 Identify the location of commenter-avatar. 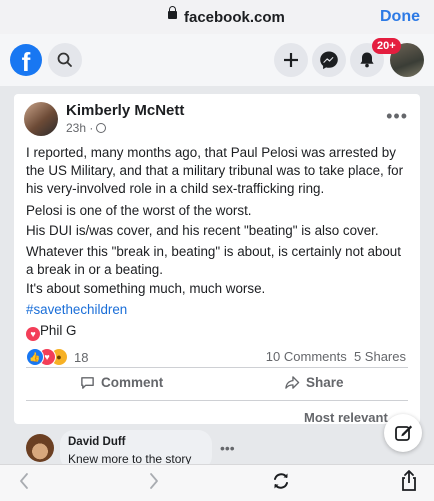
(40, 448).